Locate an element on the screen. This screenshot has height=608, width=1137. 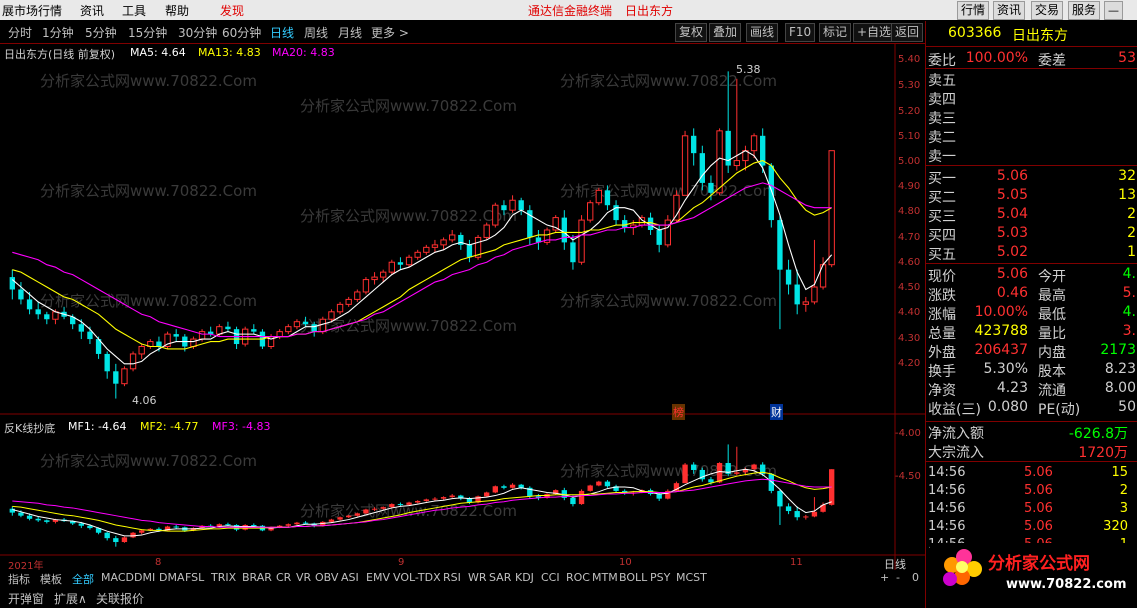
stat-label: 股本 is located at coordinates (1052, 372).